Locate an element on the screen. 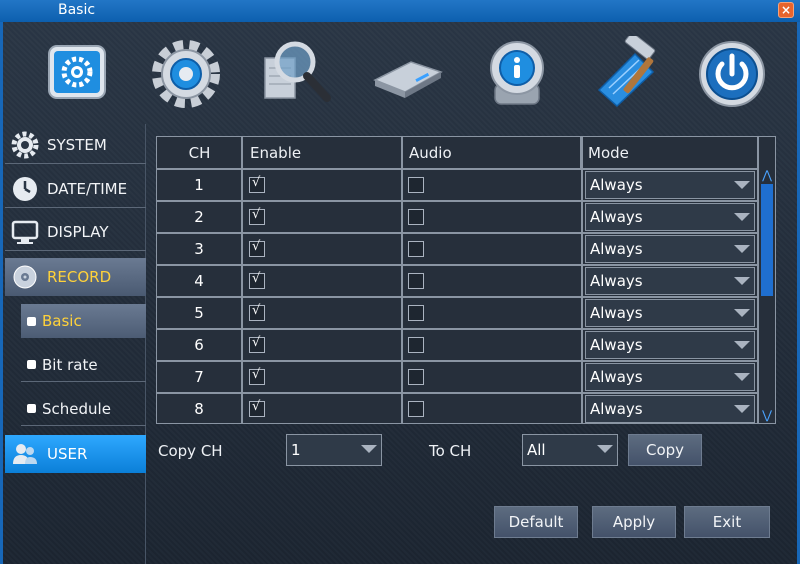  sidebar-item-label: DISPLAY is located at coordinates (78, 231).